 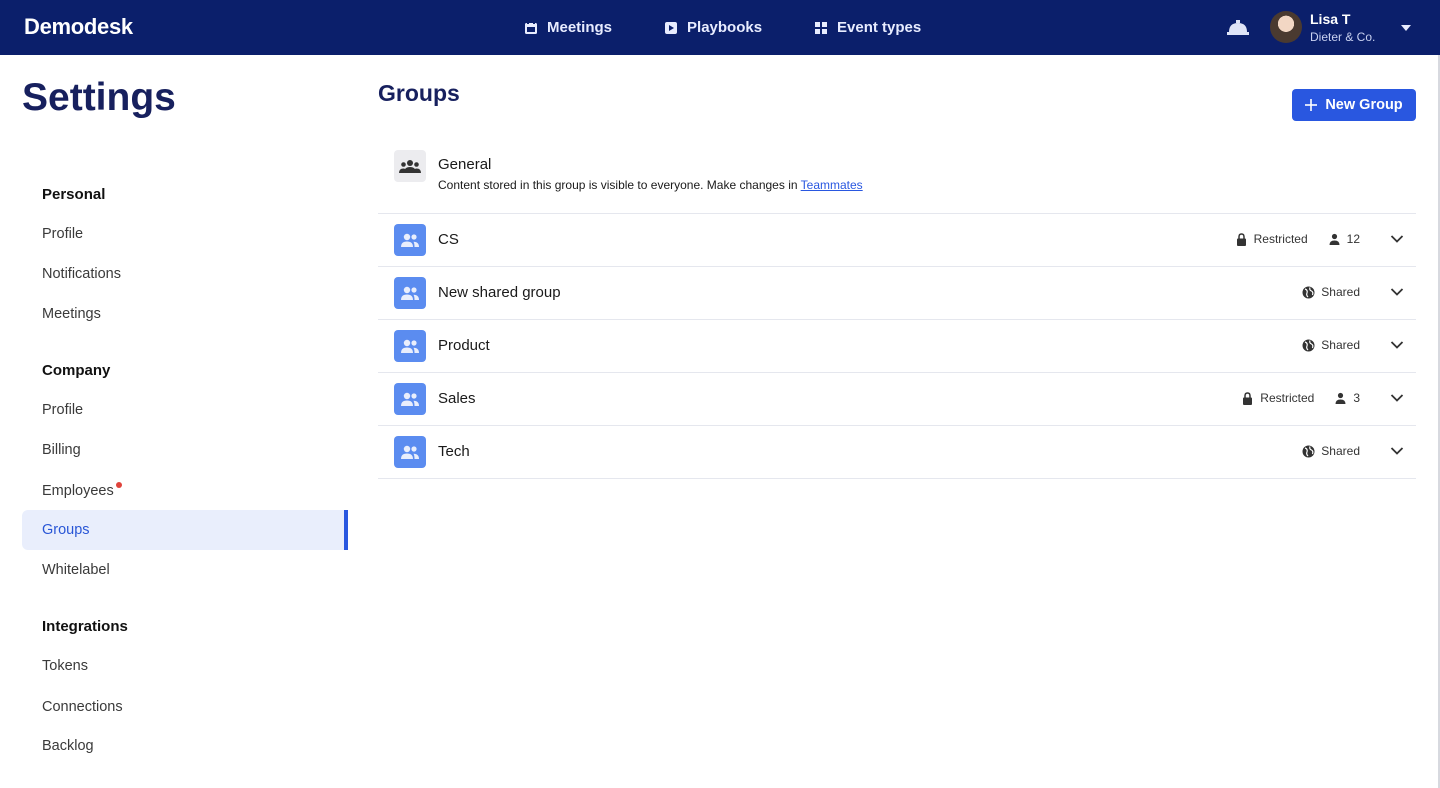 What do you see at coordinates (1406, 28) in the screenshot?
I see `caret-down-icon` at bounding box center [1406, 28].